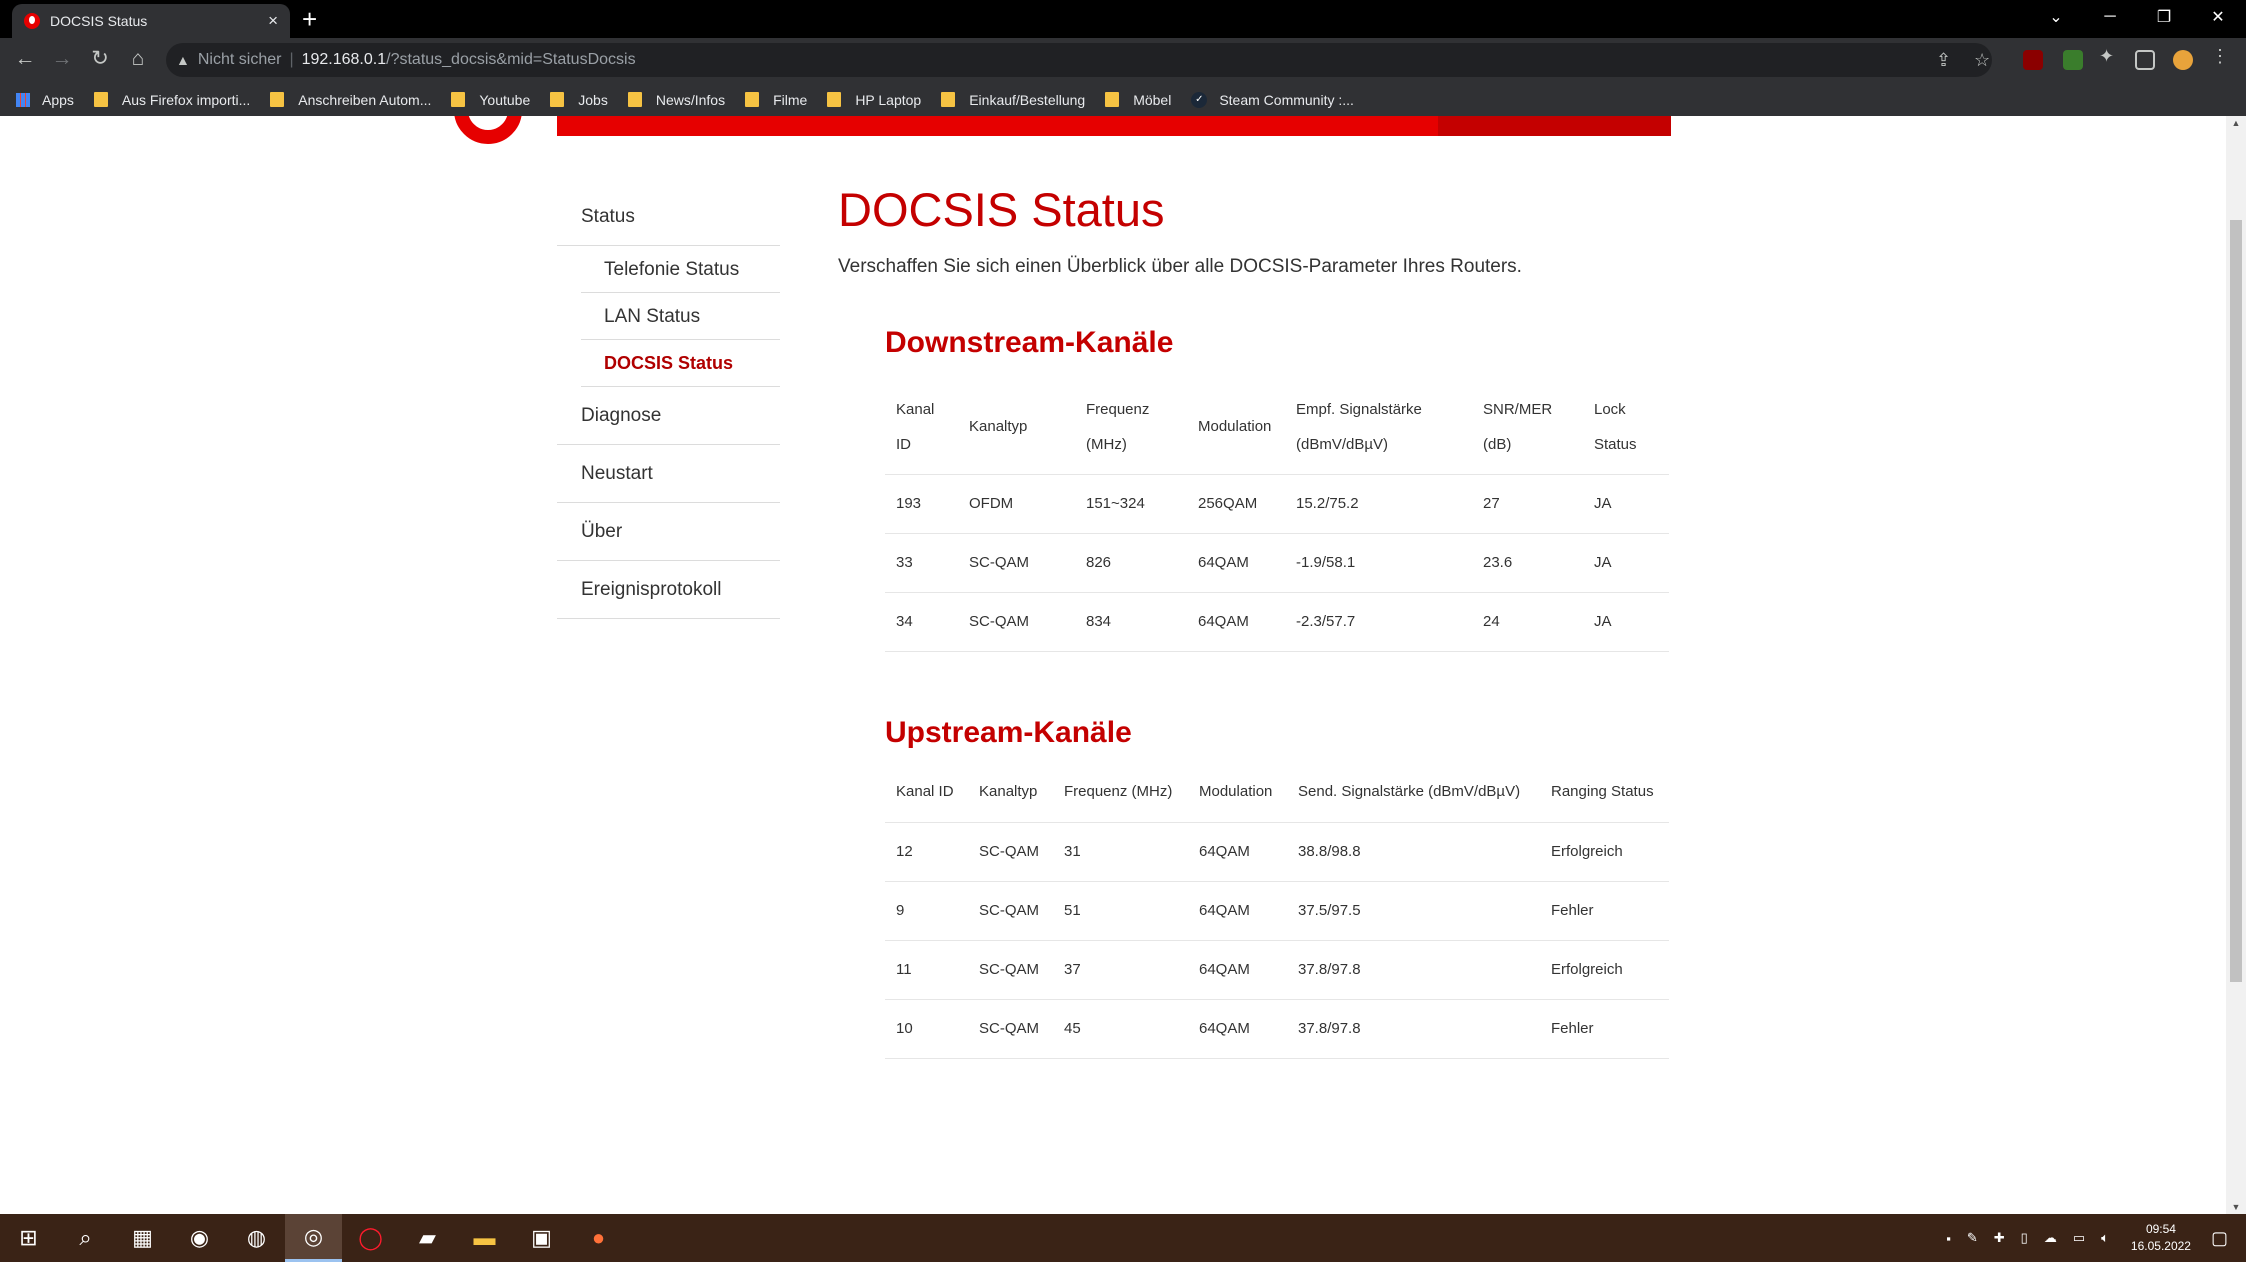 This screenshot has height=1262, width=2246. I want to click on tab-search-icon: ⌄, so click(2056, 17).